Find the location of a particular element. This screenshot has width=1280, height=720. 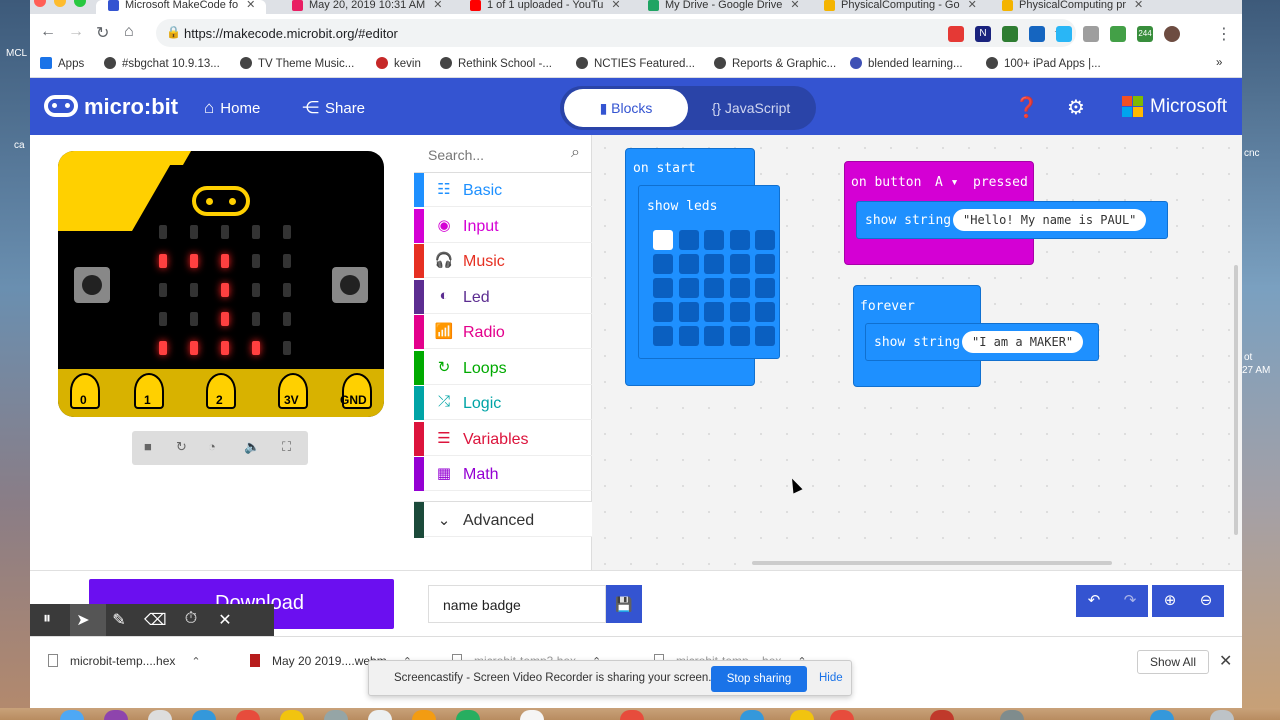

eraser-icon: ⌫ is located at coordinates (155, 620).